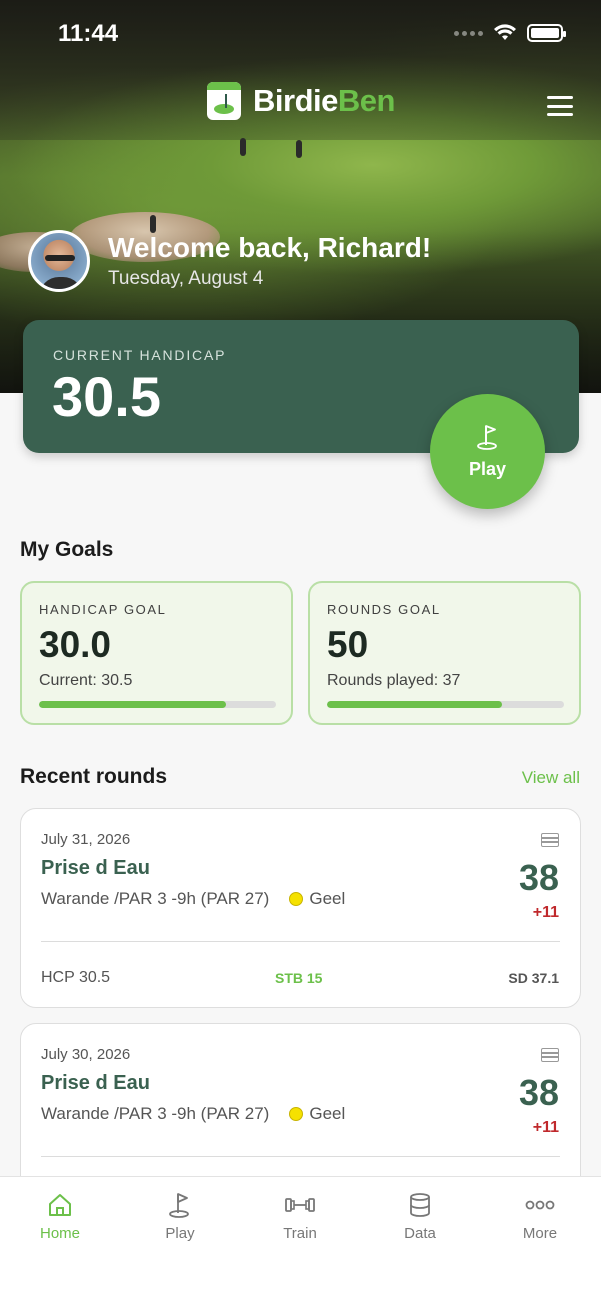 The height and width of the screenshot is (1300, 601). Describe the element at coordinates (540, 1205) in the screenshot. I see `more-dots-icon` at that location.